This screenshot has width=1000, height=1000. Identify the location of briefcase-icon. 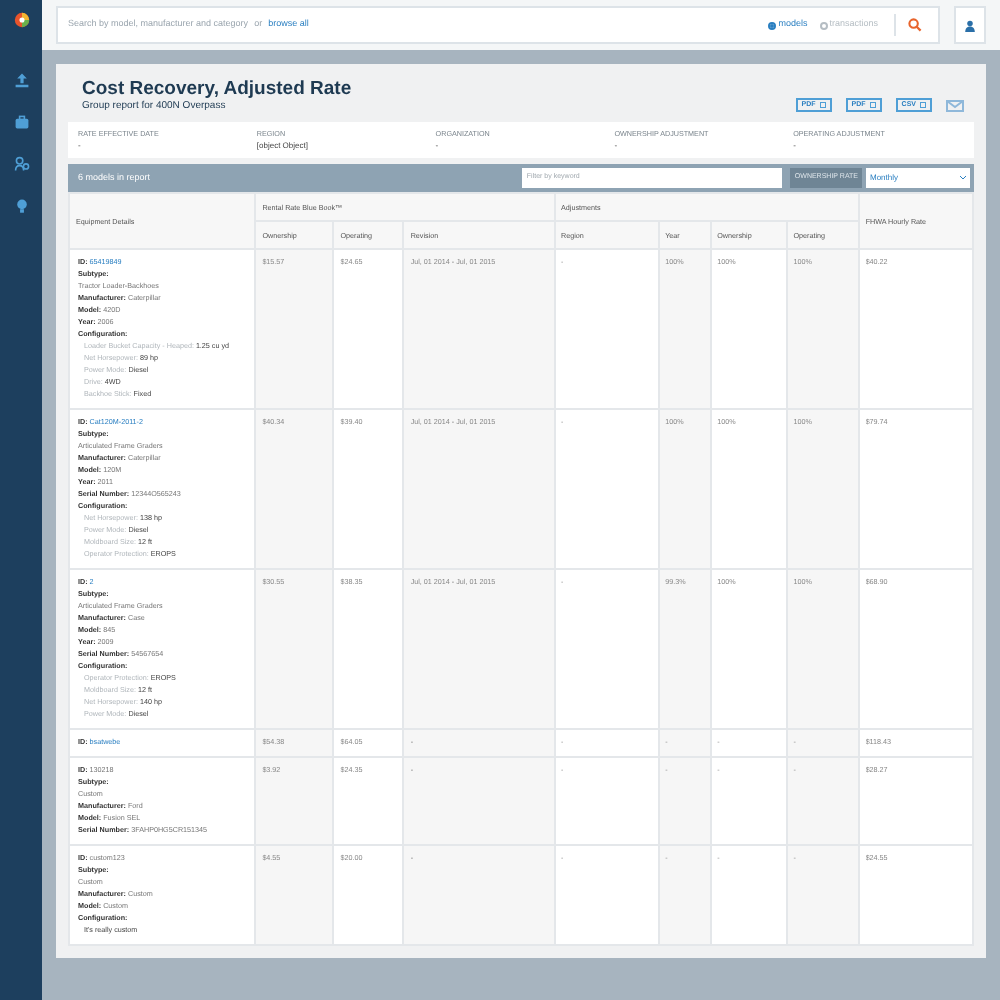
(21, 122).